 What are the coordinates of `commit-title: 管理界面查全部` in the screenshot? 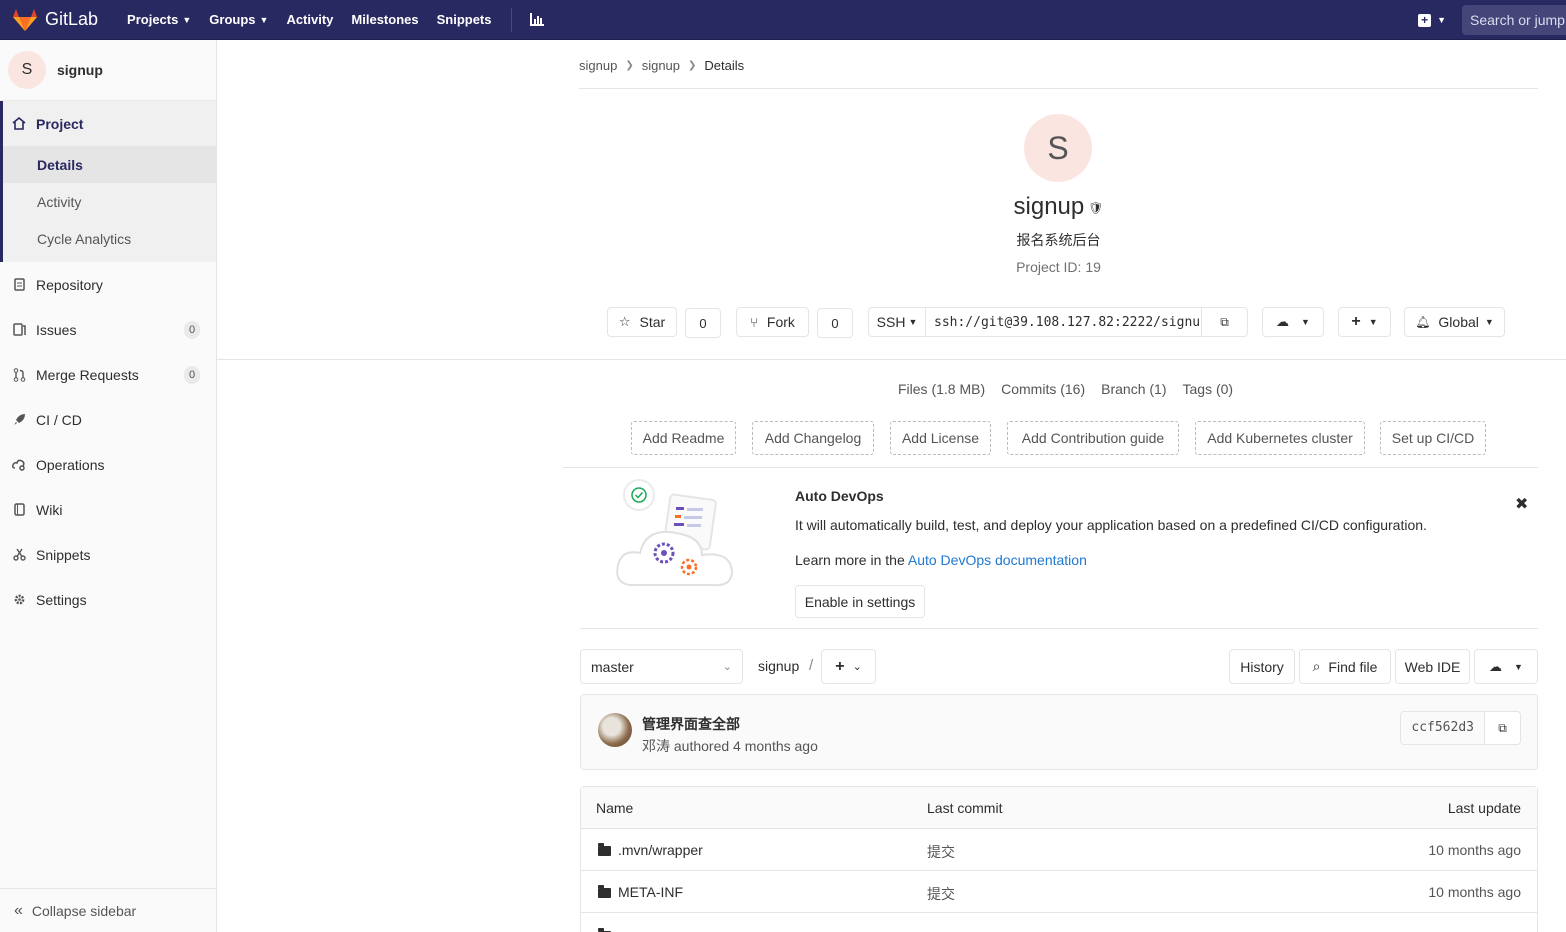 It's located at (691, 724).